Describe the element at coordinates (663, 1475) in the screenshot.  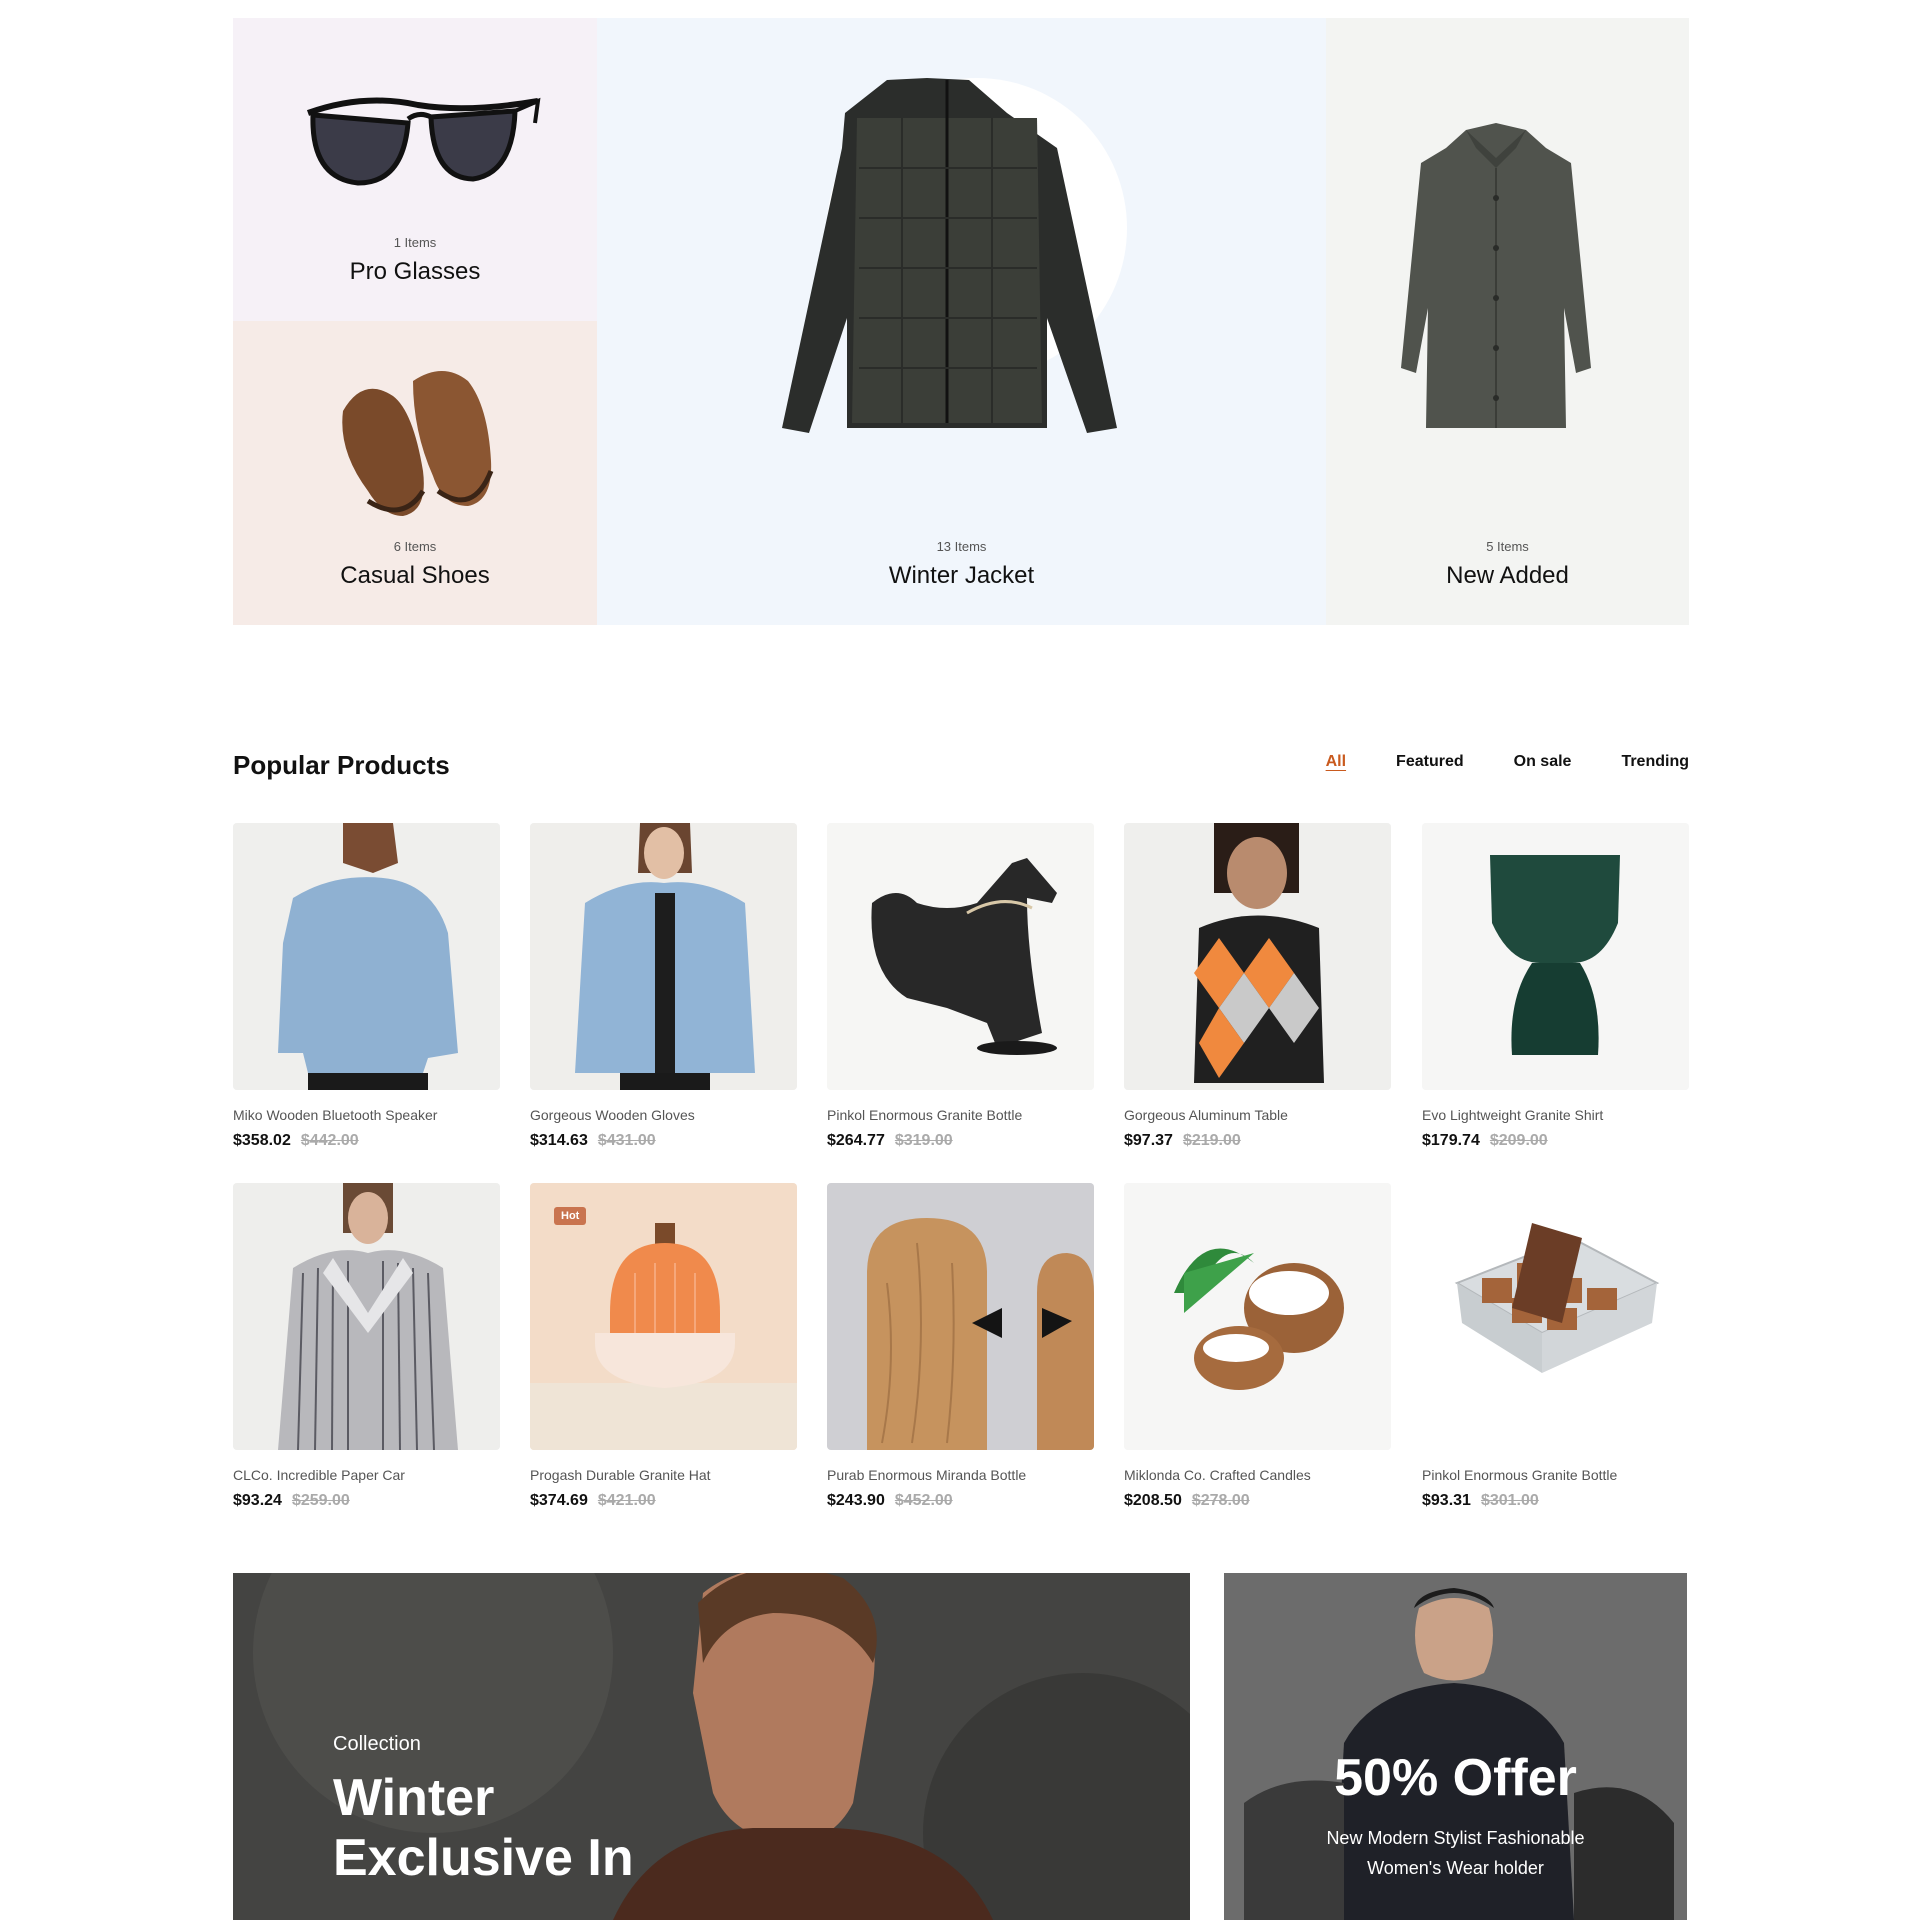
I see `product-name: Progash Durable Granite Hat` at that location.